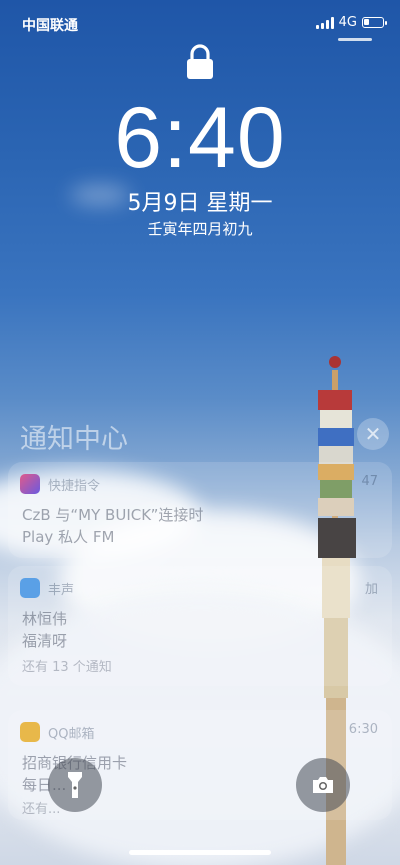 This screenshot has width=400, height=865. What do you see at coordinates (200, 138) in the screenshot?
I see `lock-screen-time: 6:40` at bounding box center [200, 138].